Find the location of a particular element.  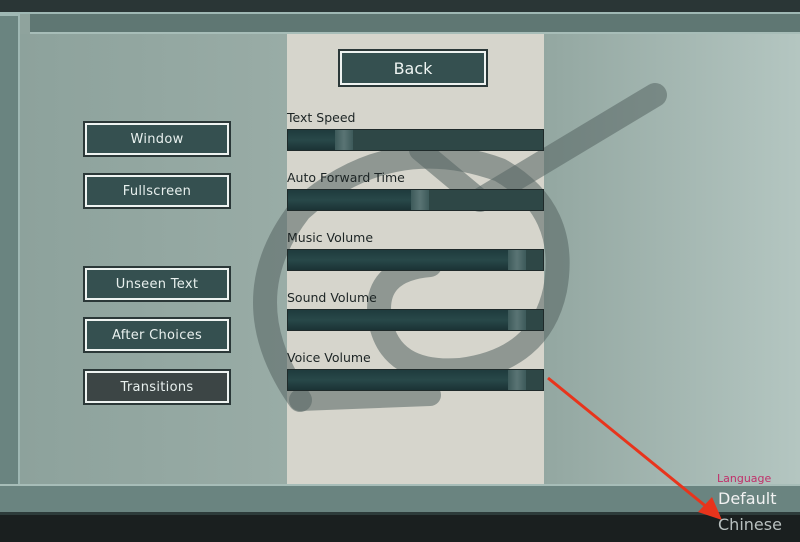

language-title: Language is located at coordinates (744, 478).